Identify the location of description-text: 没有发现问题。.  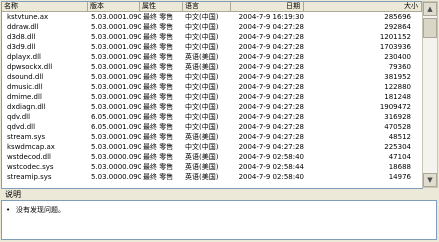
(40, 210).